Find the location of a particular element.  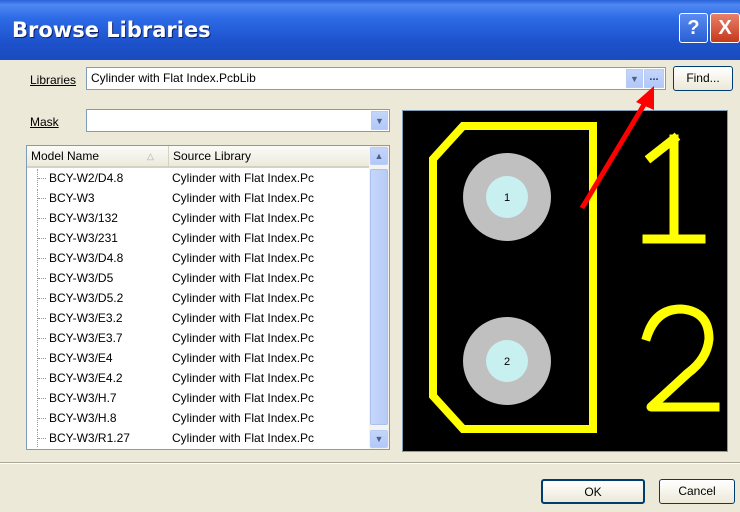

table-row: BCY-W3 Cylinder with Flat Index.Pc is located at coordinates (197, 198).